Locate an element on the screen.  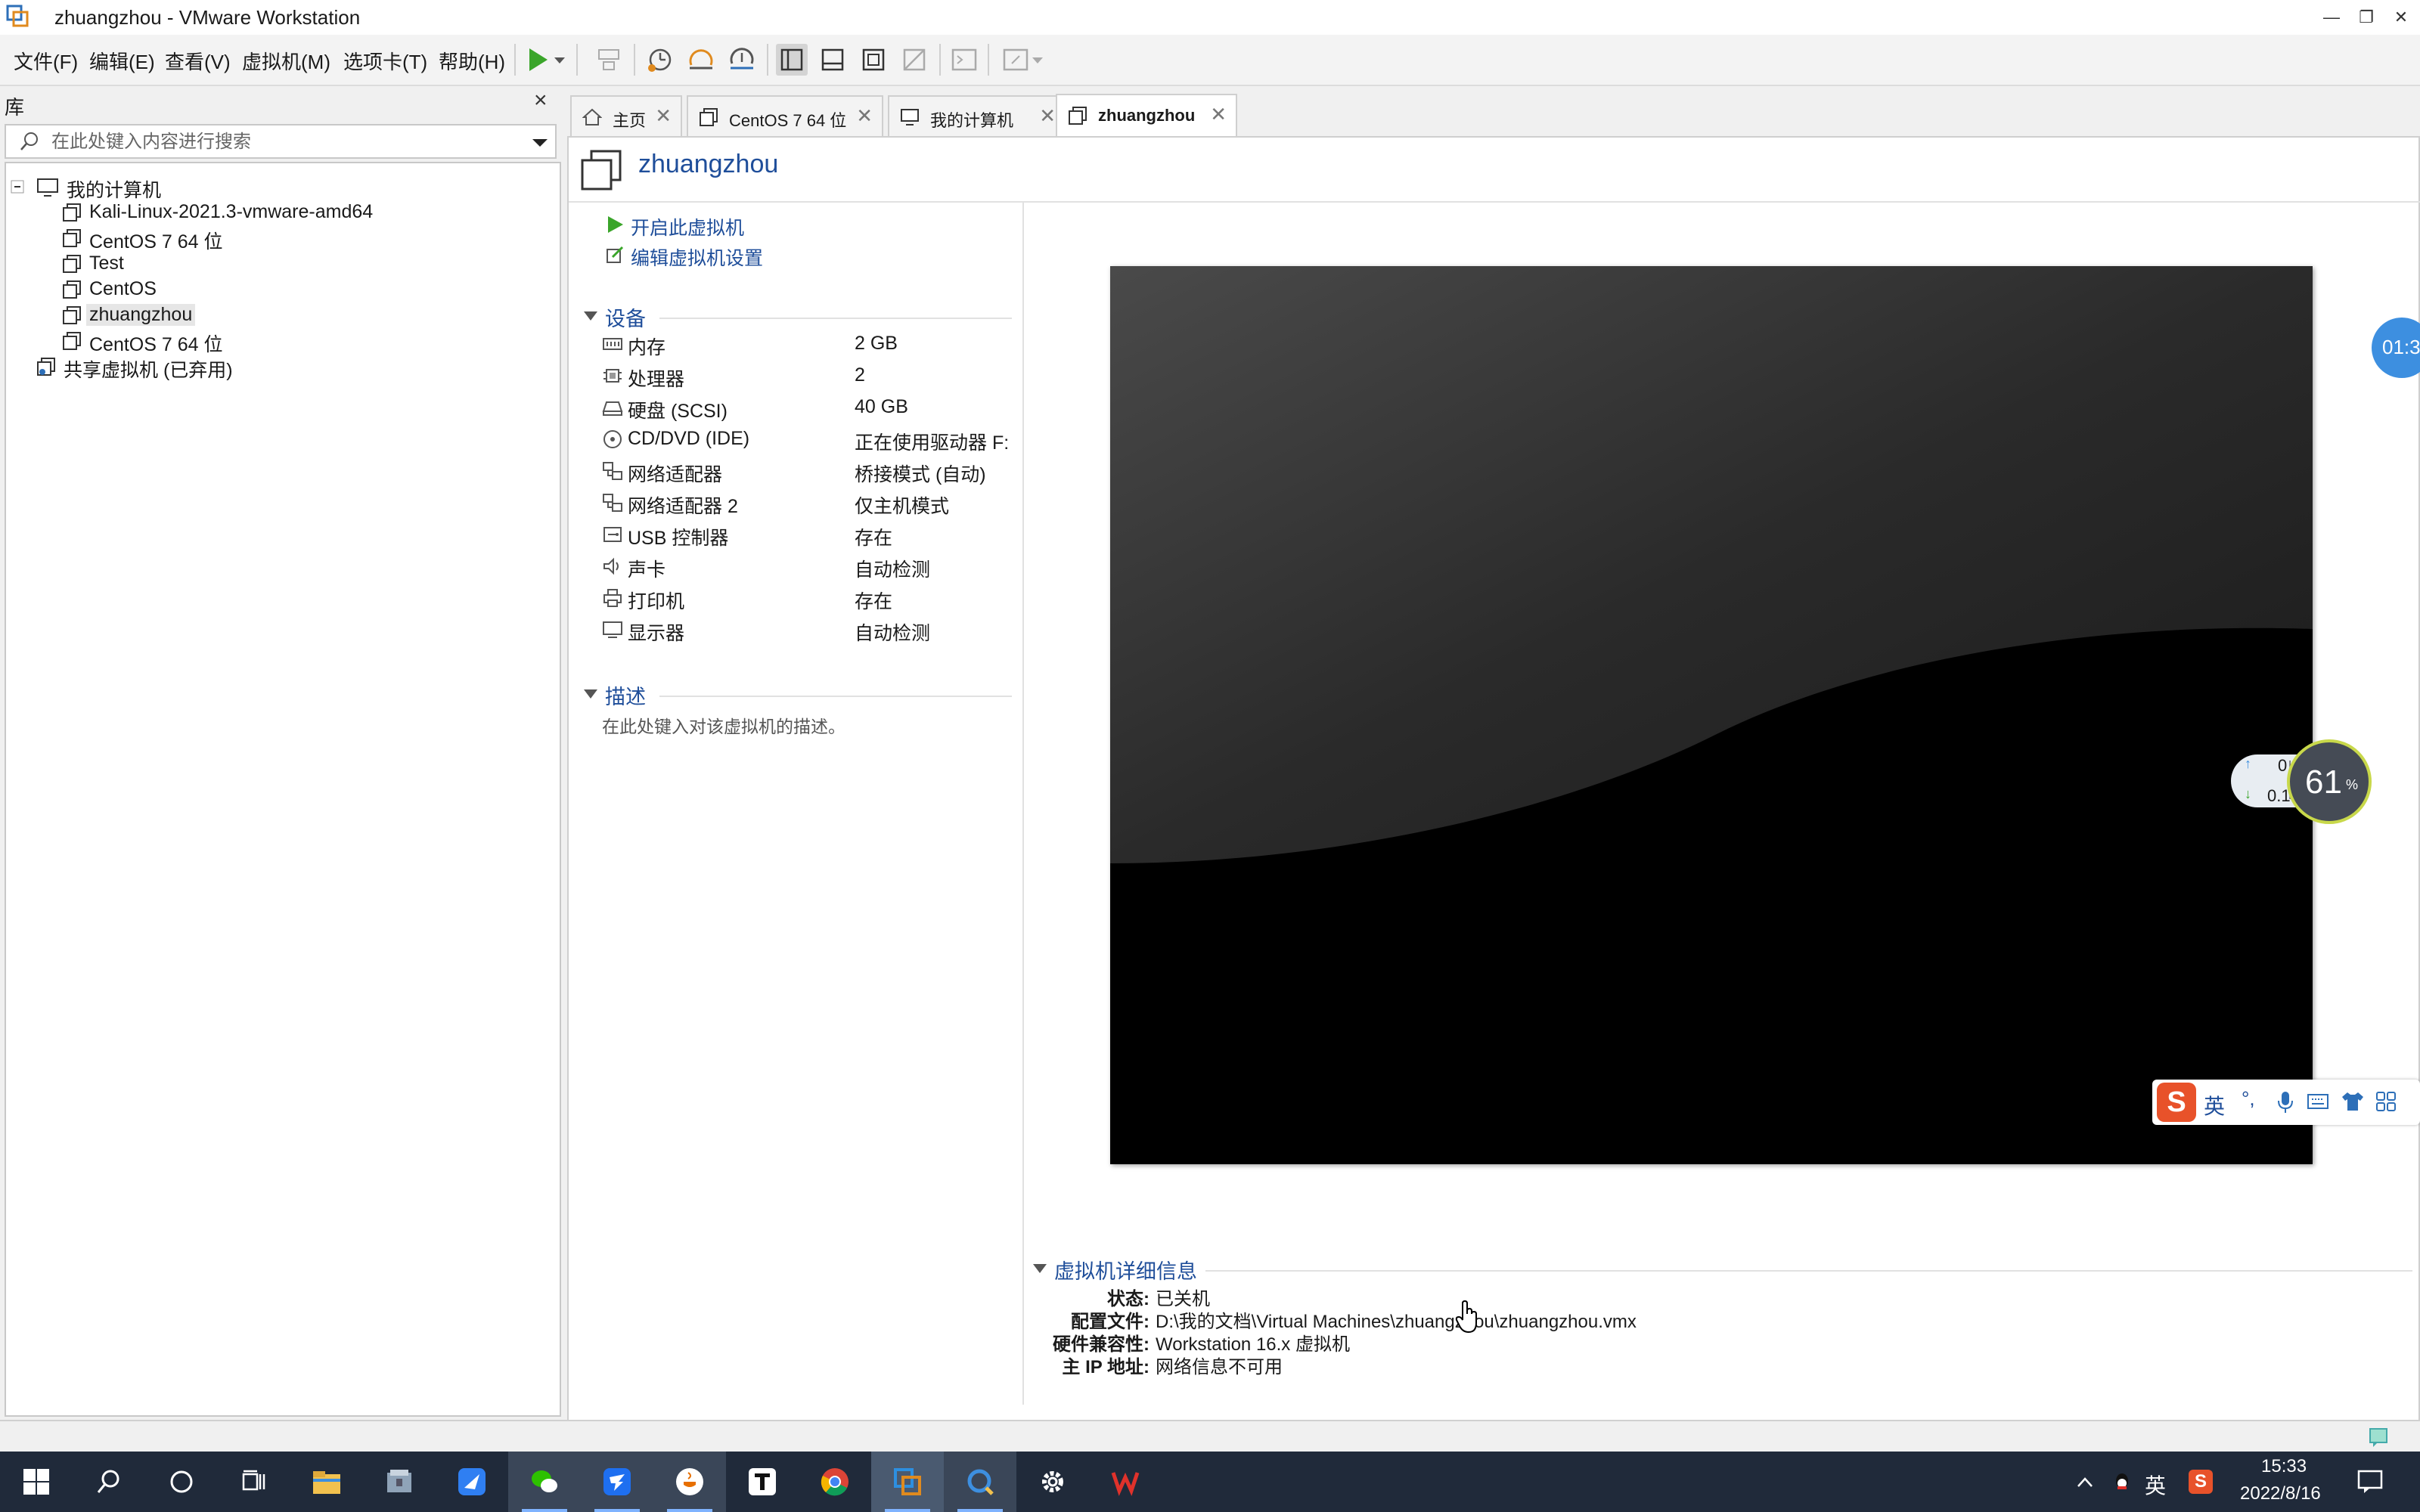
qq-tray-icon is located at coordinates (2122, 1481).